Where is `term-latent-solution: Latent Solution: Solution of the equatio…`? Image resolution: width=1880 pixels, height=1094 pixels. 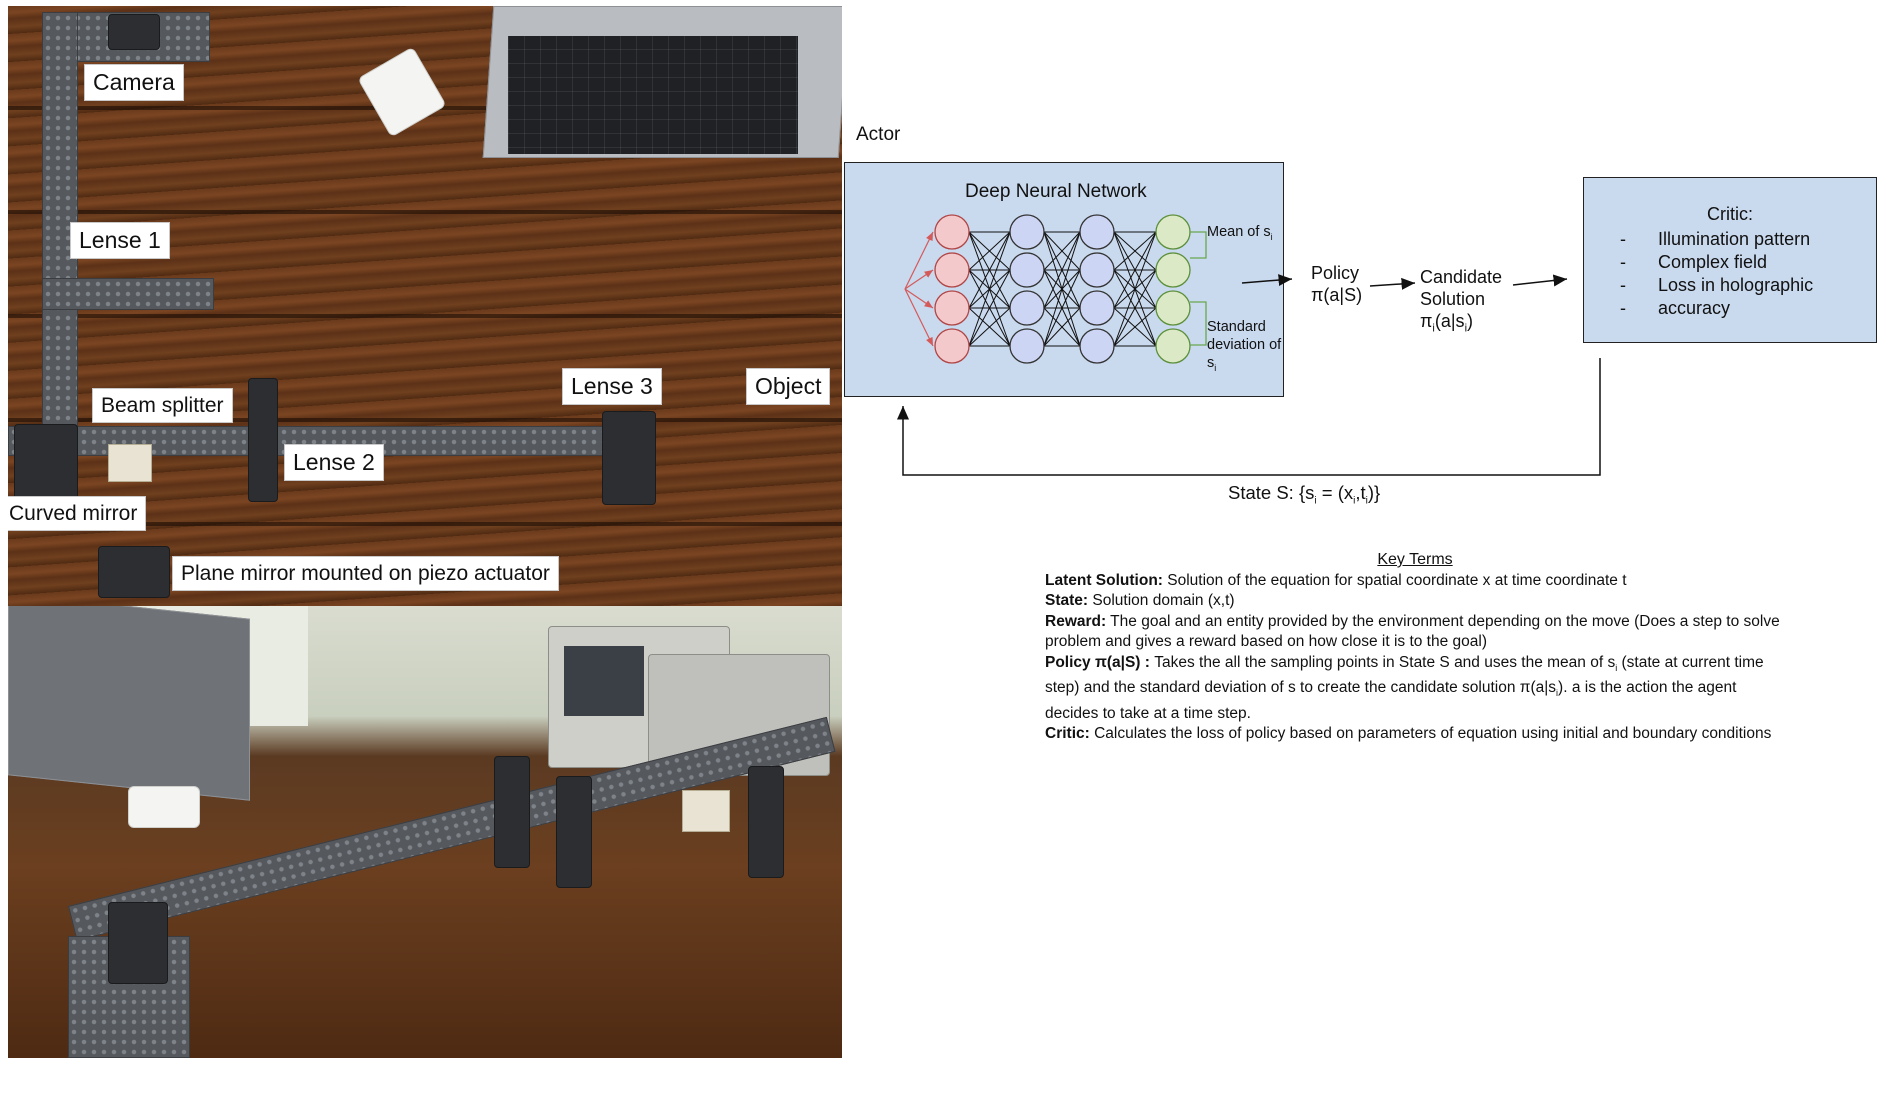
term-latent-solution: Latent Solution: Solution of the equatio… is located at coordinates (1336, 580).